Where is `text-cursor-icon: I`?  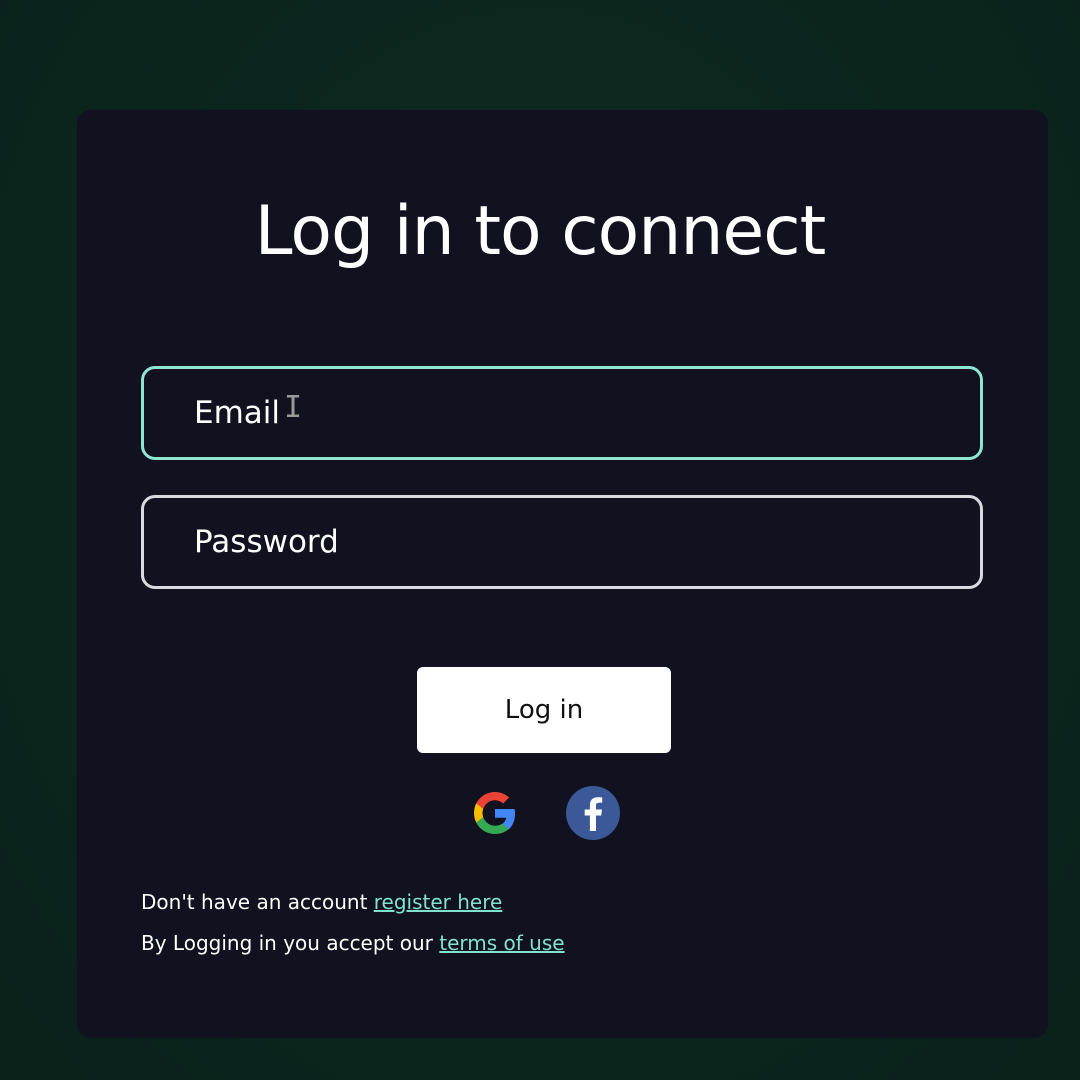
text-cursor-icon: I is located at coordinates (293, 407).